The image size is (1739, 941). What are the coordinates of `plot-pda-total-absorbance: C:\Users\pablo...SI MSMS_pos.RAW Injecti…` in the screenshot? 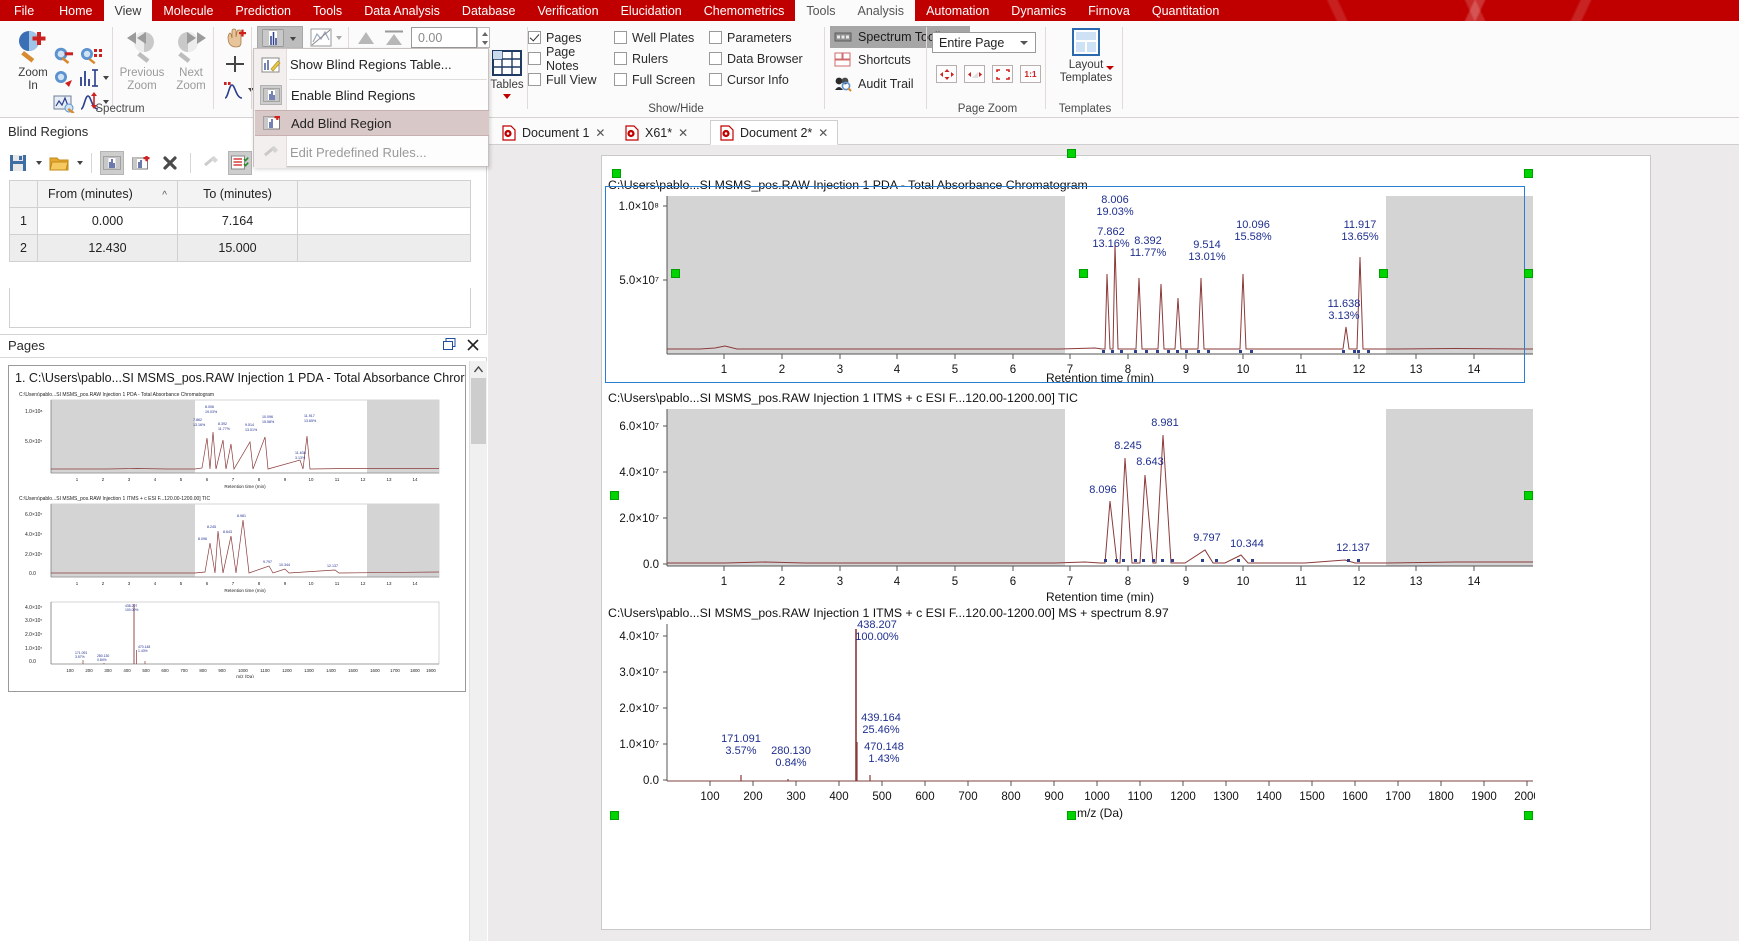 It's located at (1070, 280).